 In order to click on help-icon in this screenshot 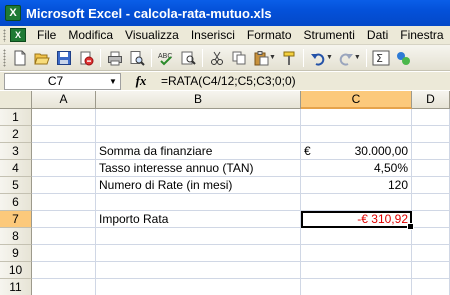, I will do `click(403, 58)`.